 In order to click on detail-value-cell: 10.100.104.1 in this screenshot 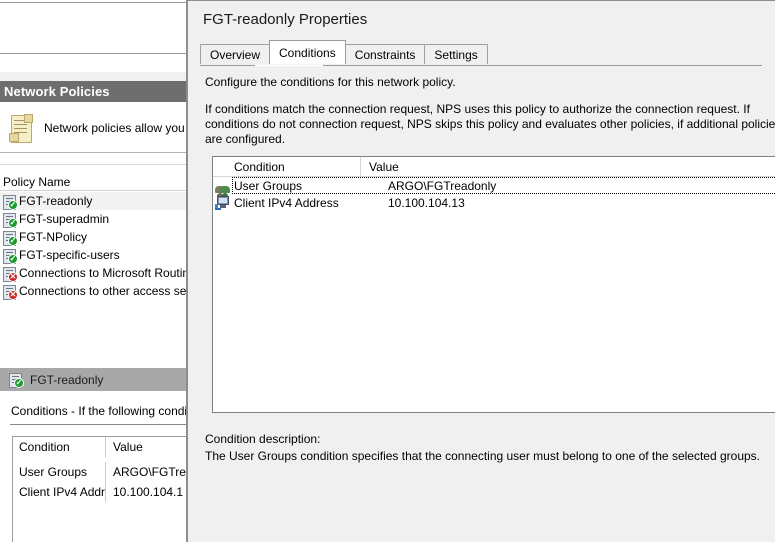, I will do `click(145, 492)`.